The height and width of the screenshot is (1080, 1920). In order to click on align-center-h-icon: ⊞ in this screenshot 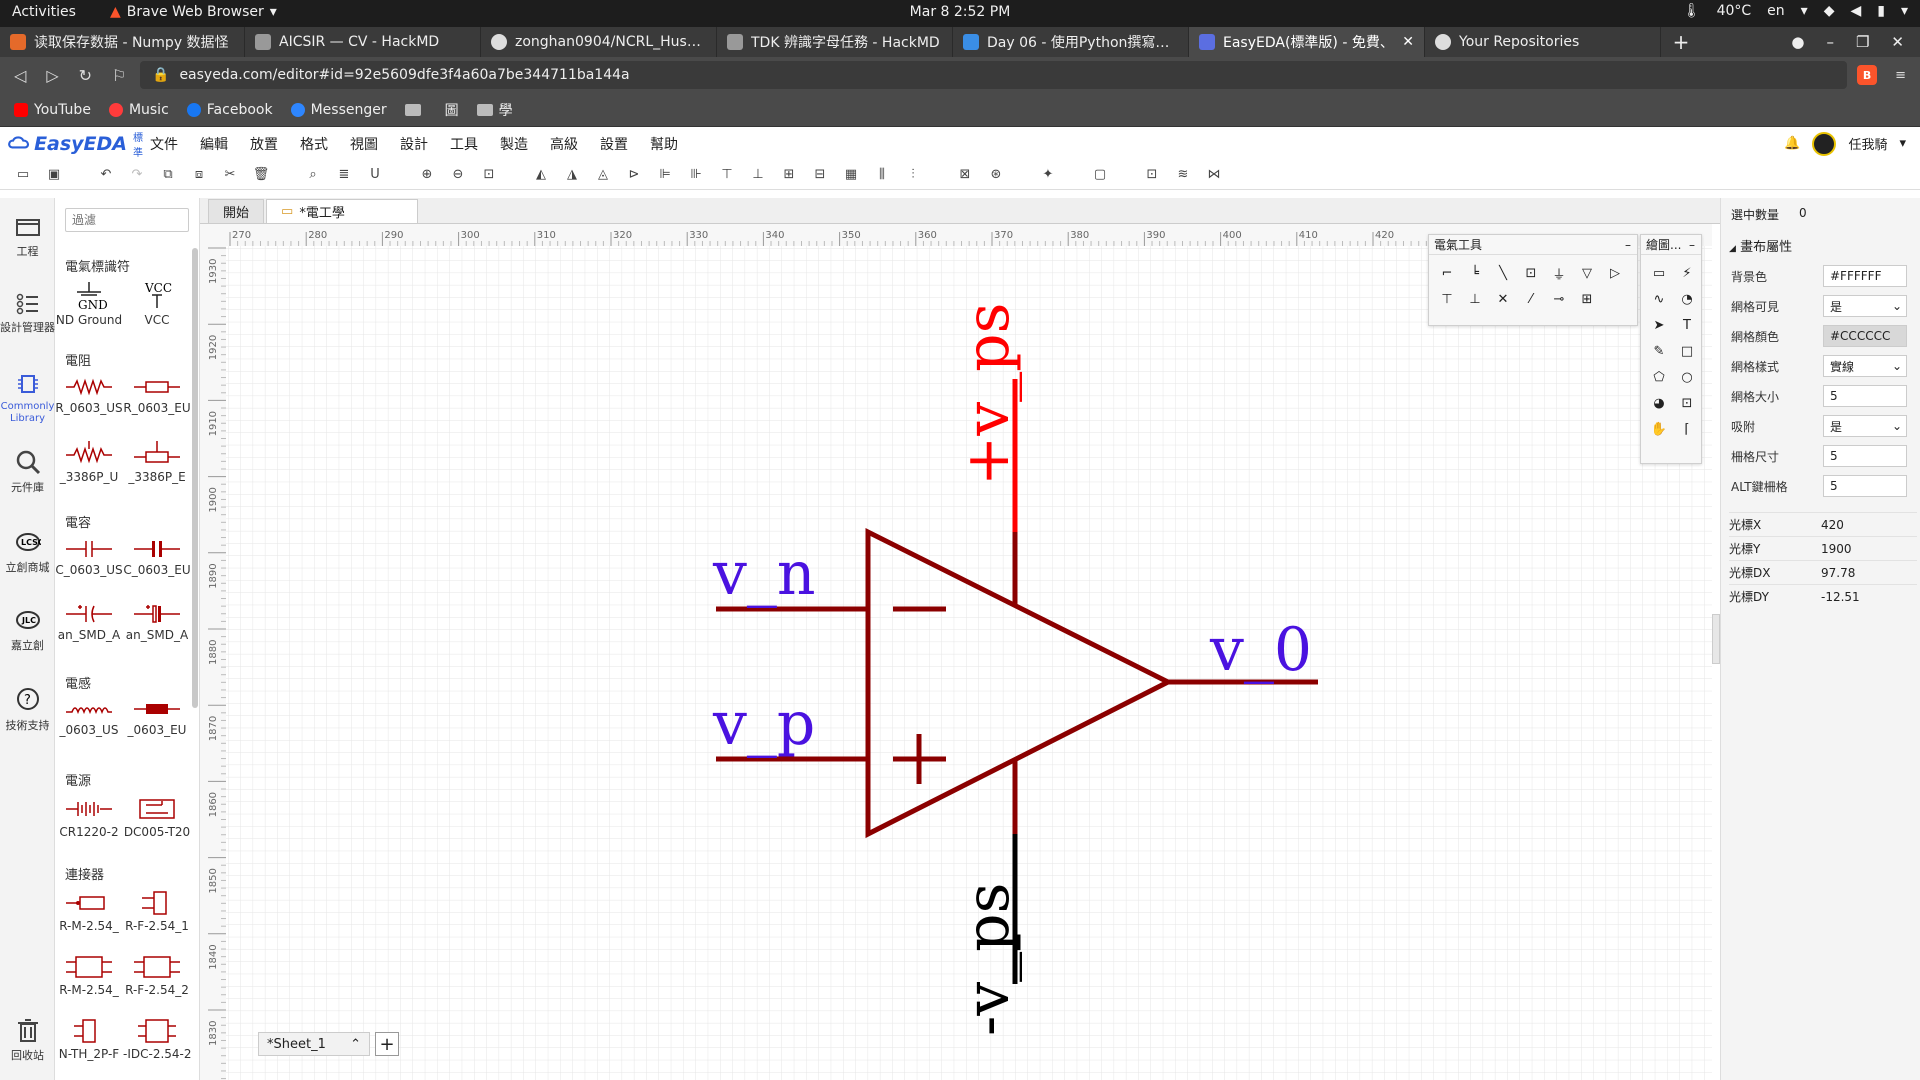, I will do `click(789, 175)`.